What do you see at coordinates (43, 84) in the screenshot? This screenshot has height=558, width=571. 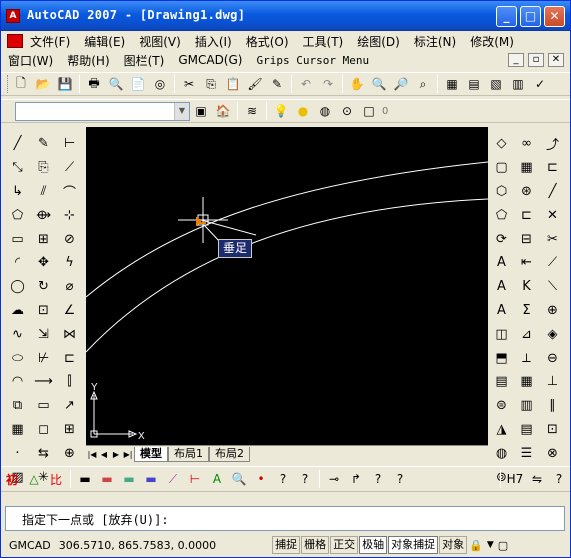 I see `open-file-icon: 📂` at bounding box center [43, 84].